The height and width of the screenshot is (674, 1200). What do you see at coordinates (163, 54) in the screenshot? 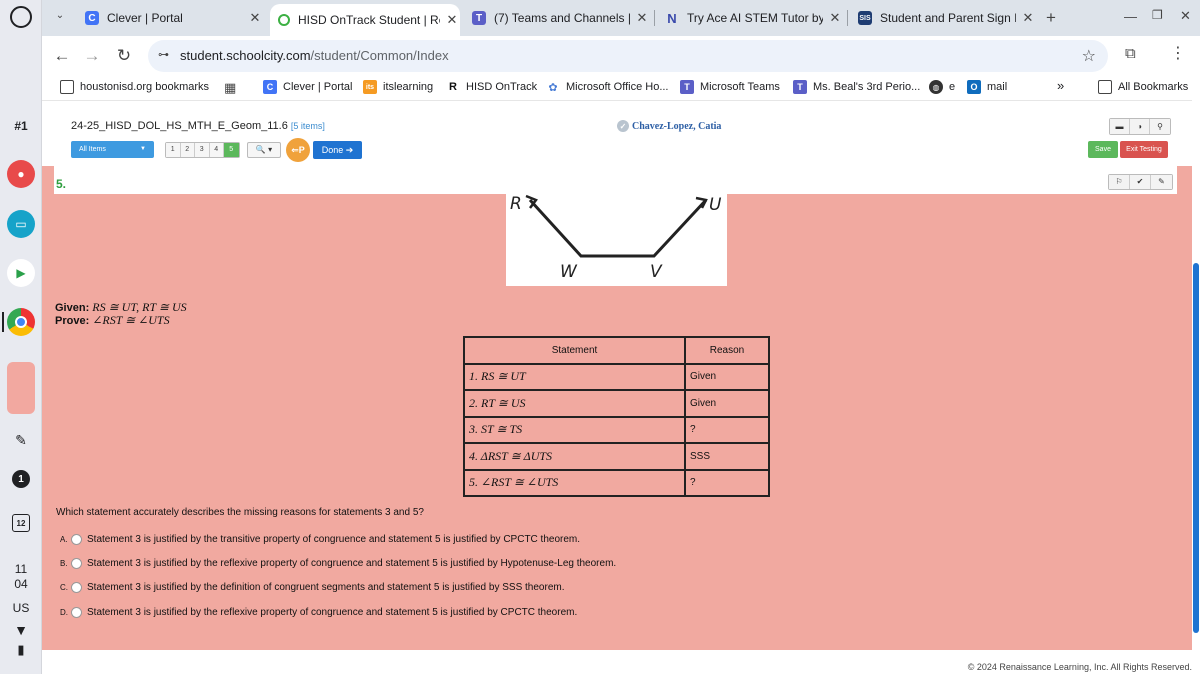
I see `site-info-icon: ⊶` at bounding box center [163, 54].